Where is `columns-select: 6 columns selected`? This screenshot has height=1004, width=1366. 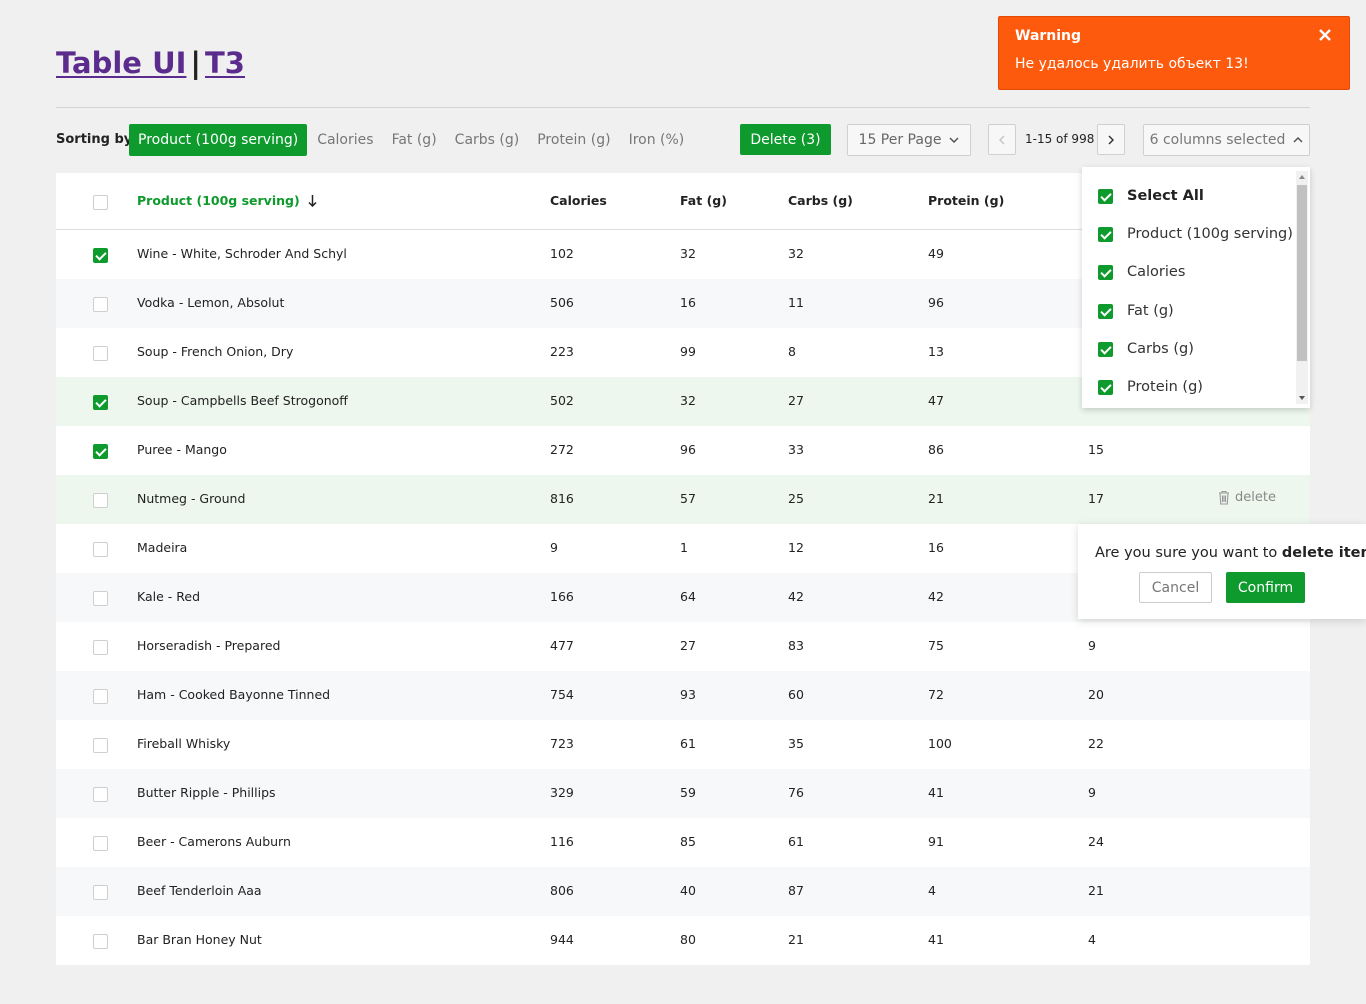 columns-select: 6 columns selected is located at coordinates (1226, 140).